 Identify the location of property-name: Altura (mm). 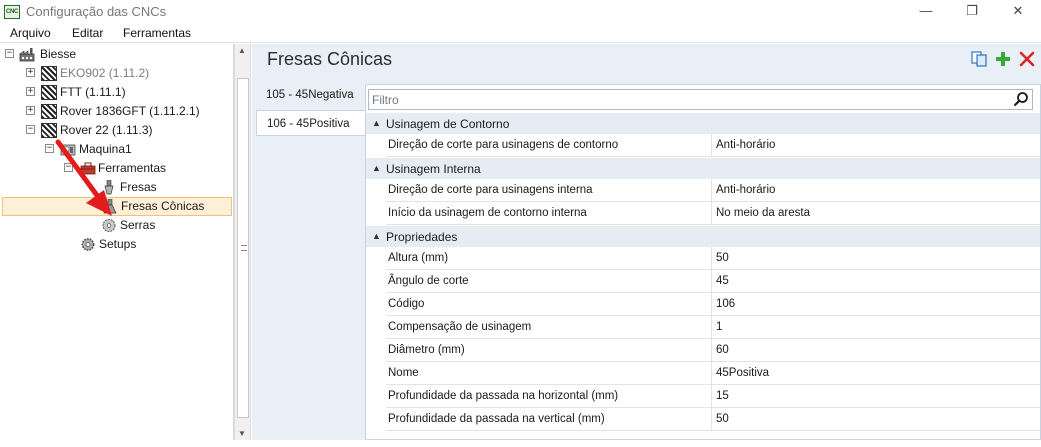
(418, 258).